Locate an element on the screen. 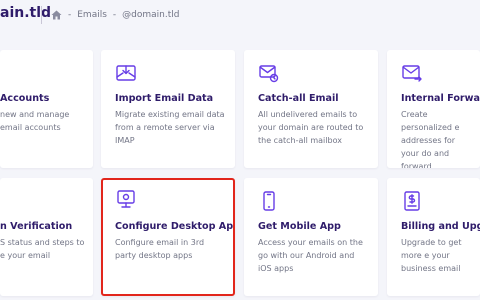  forward-mail-icon is located at coordinates (412, 73).